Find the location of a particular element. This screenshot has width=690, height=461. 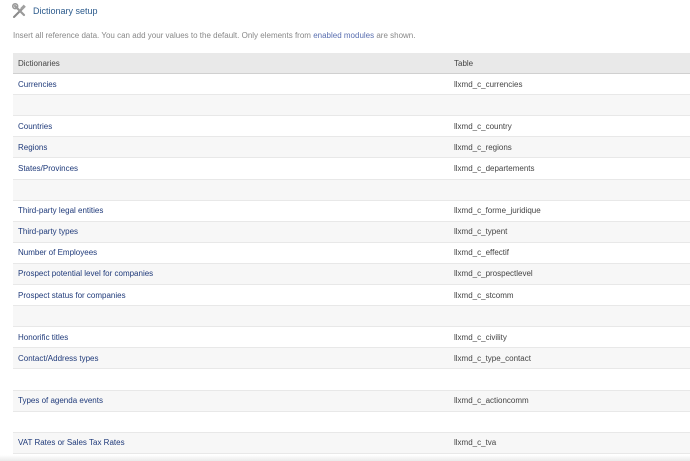

intro-text-after: are shown. is located at coordinates (395, 35).